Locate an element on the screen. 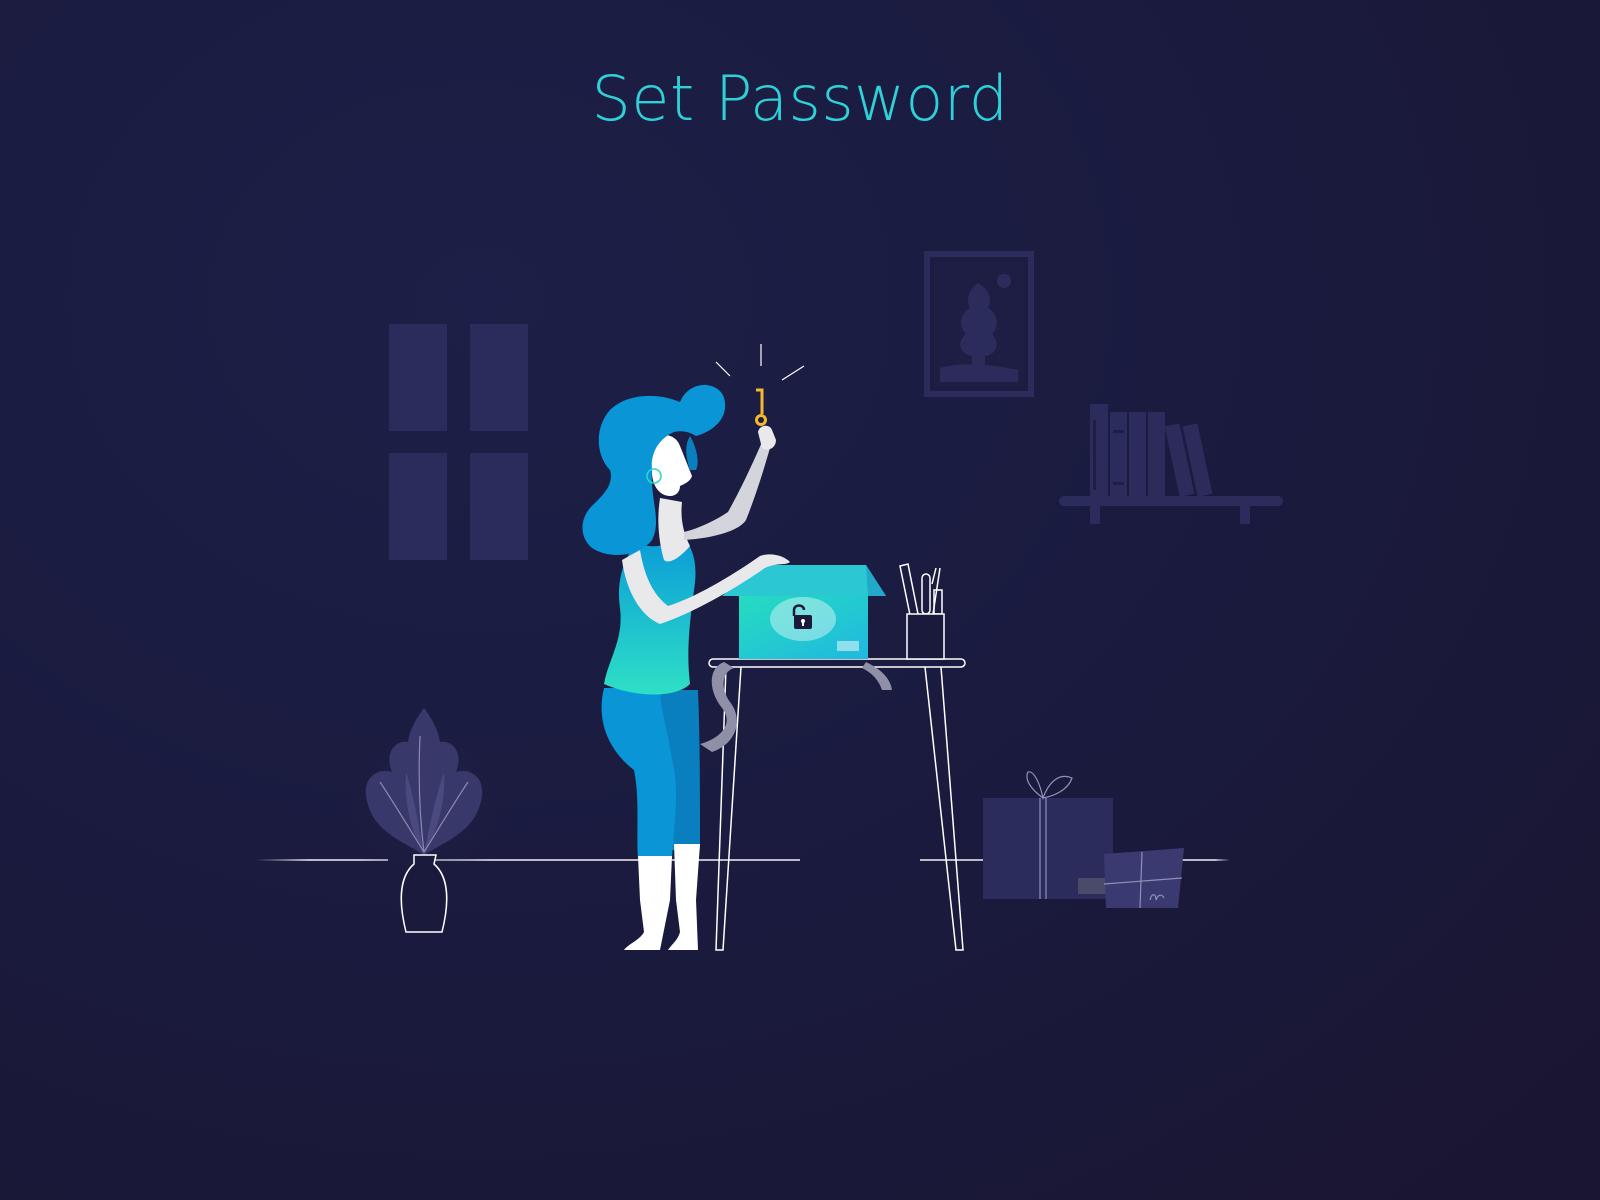 The height and width of the screenshot is (1200, 1600). gift-box-icon is located at coordinates (1048, 835).